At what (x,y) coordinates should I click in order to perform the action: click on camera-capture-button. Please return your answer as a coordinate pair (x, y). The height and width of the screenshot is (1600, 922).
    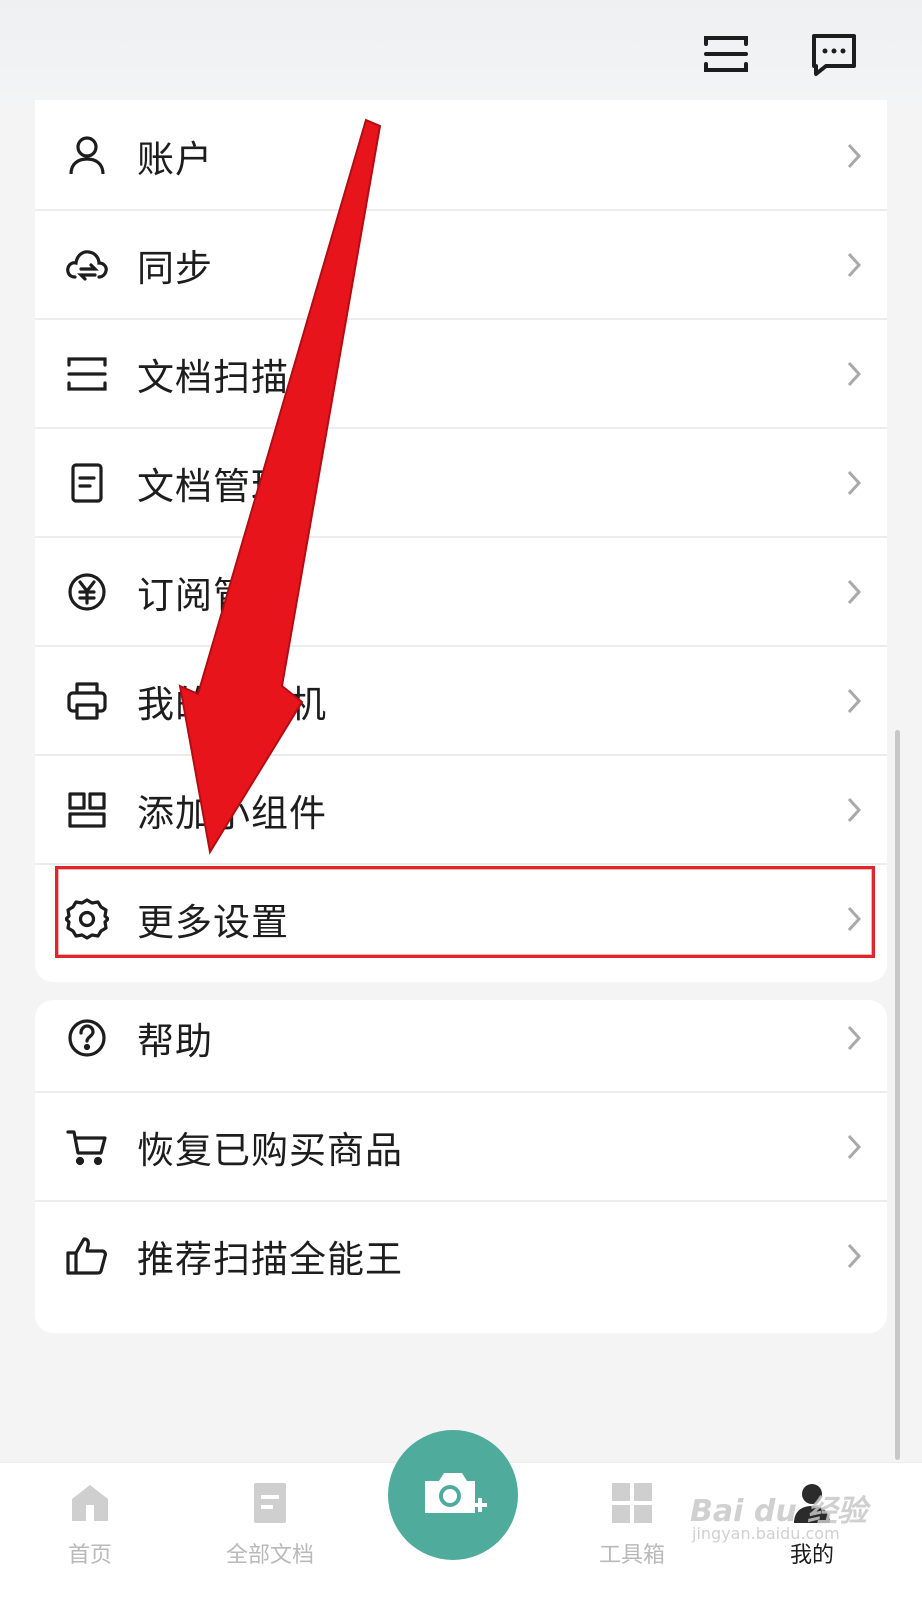
    Looking at the image, I should click on (453, 1495).